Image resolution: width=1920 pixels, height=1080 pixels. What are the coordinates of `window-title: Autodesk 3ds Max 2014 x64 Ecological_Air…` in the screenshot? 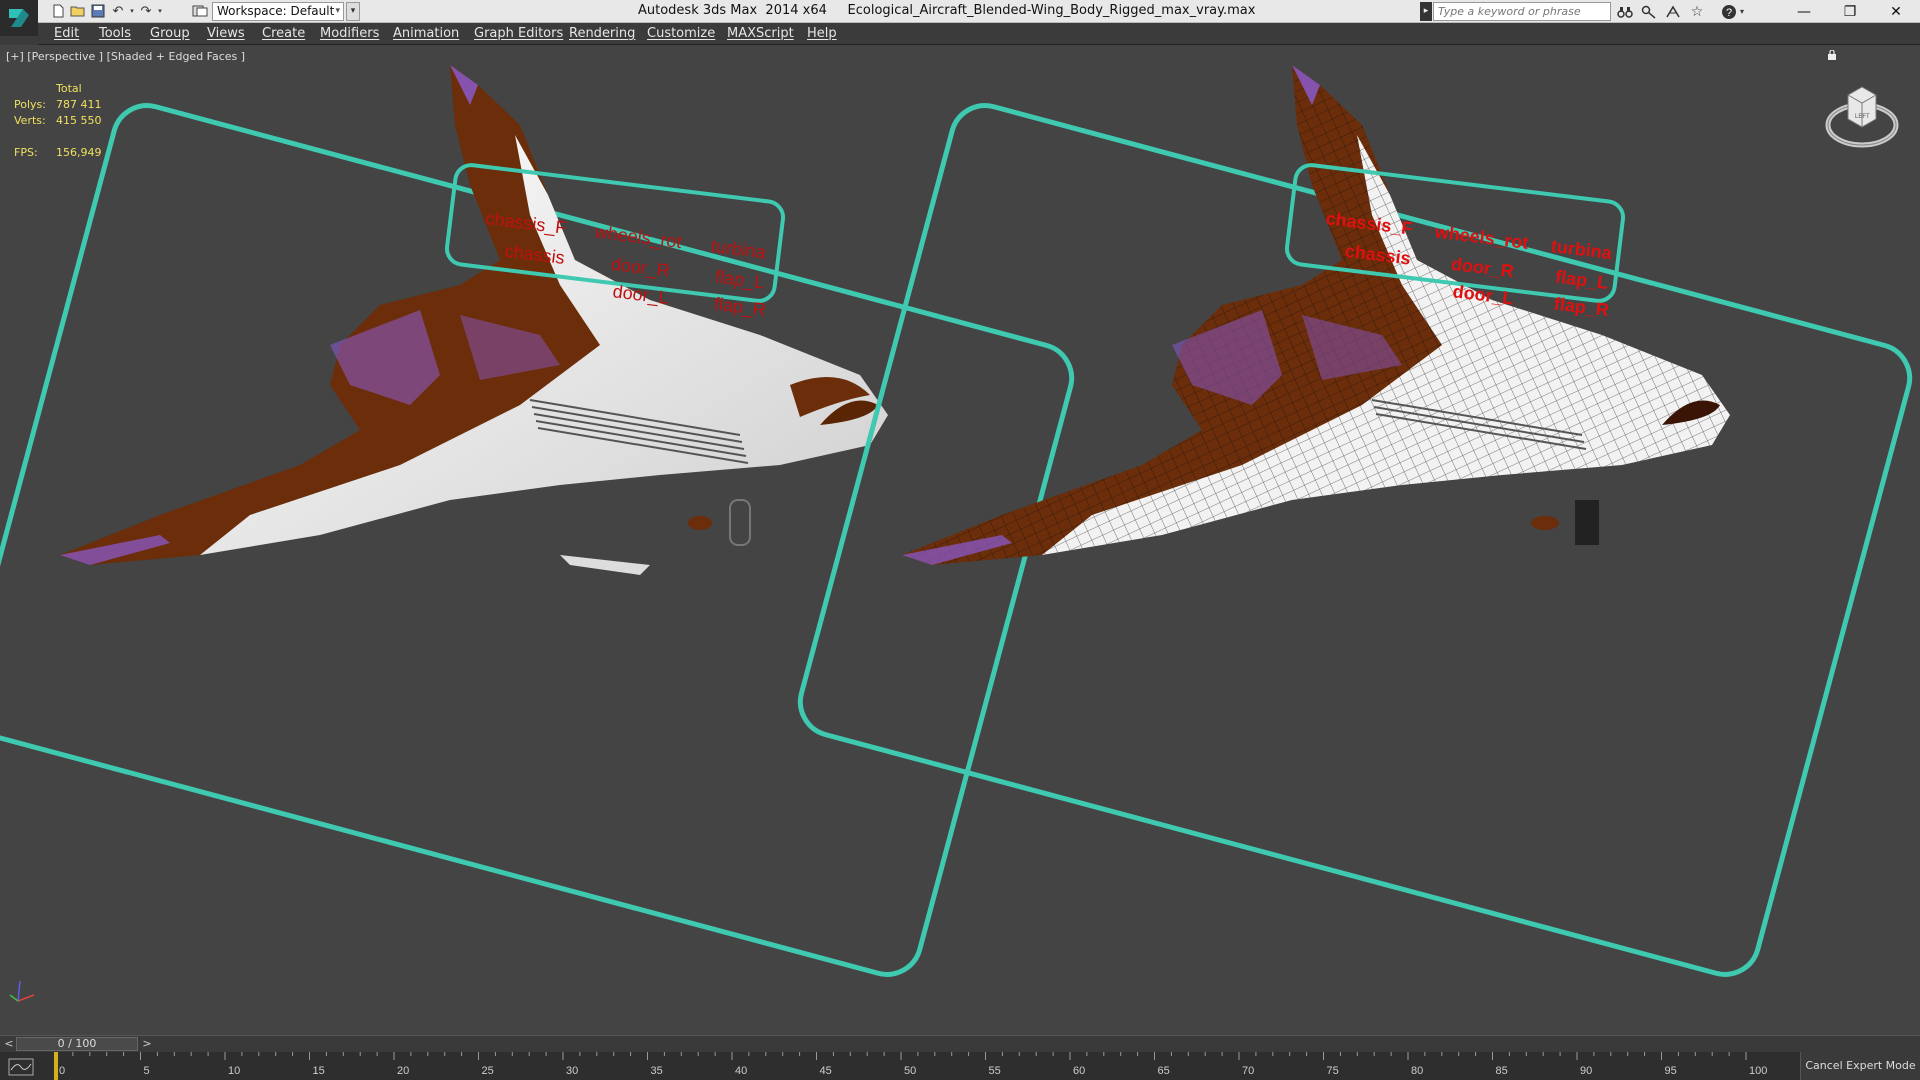 It's located at (947, 10).